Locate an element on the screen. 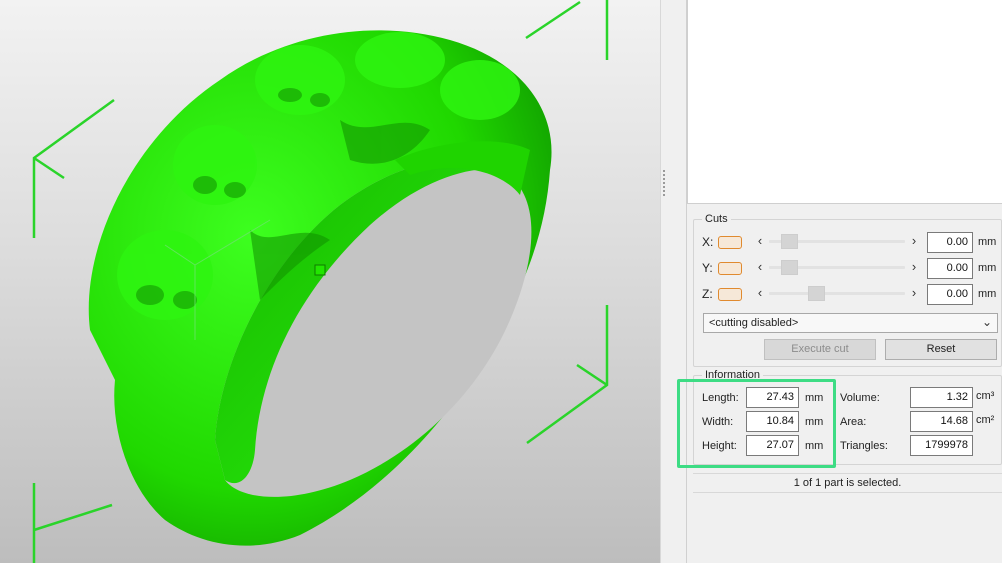 Image resolution: width=1002 pixels, height=563 pixels. dimensions-highlight-box is located at coordinates (756, 423).